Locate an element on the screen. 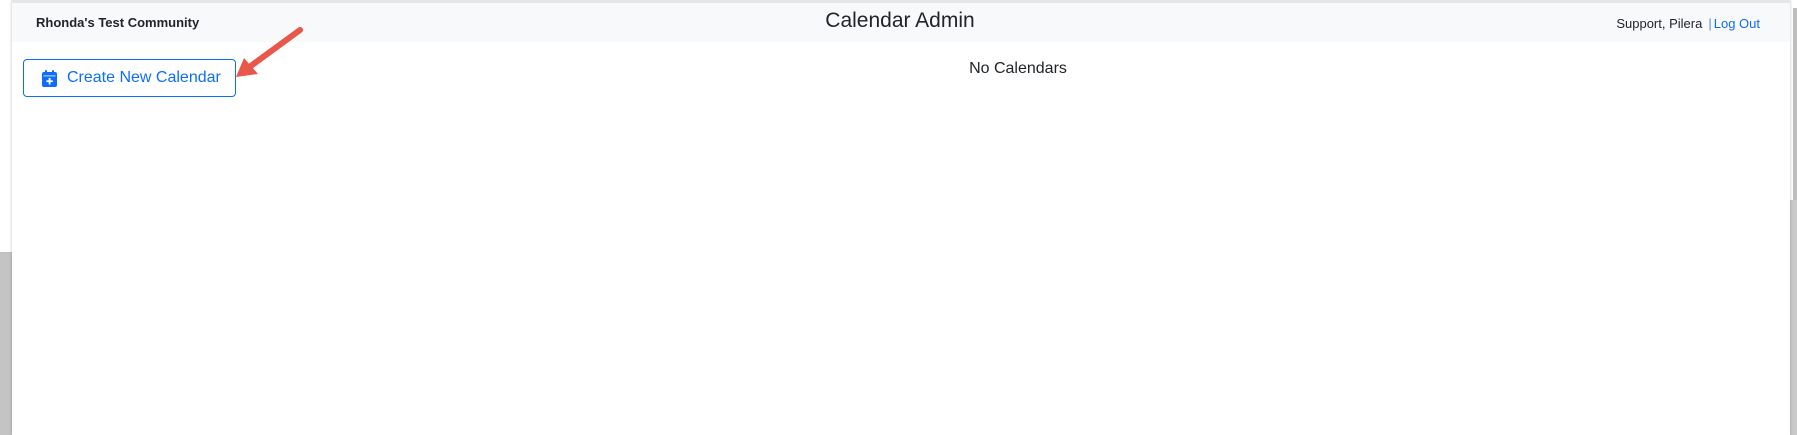 This screenshot has height=435, width=1797. page-title: Calendar Admin is located at coordinates (900, 20).